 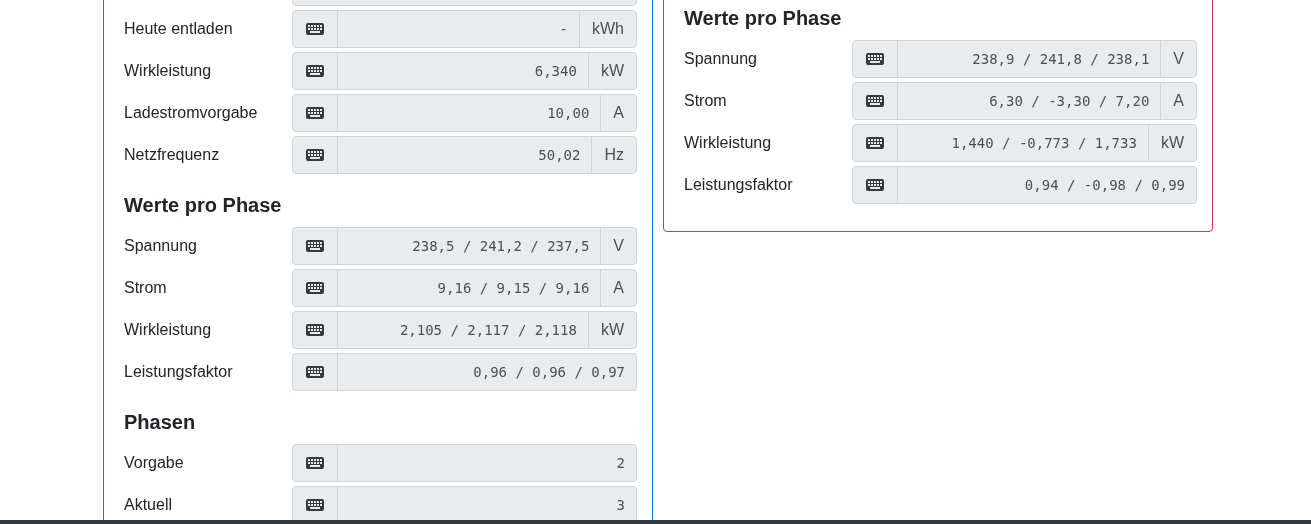 I want to click on field-label: Heute entladen, so click(x=179, y=29).